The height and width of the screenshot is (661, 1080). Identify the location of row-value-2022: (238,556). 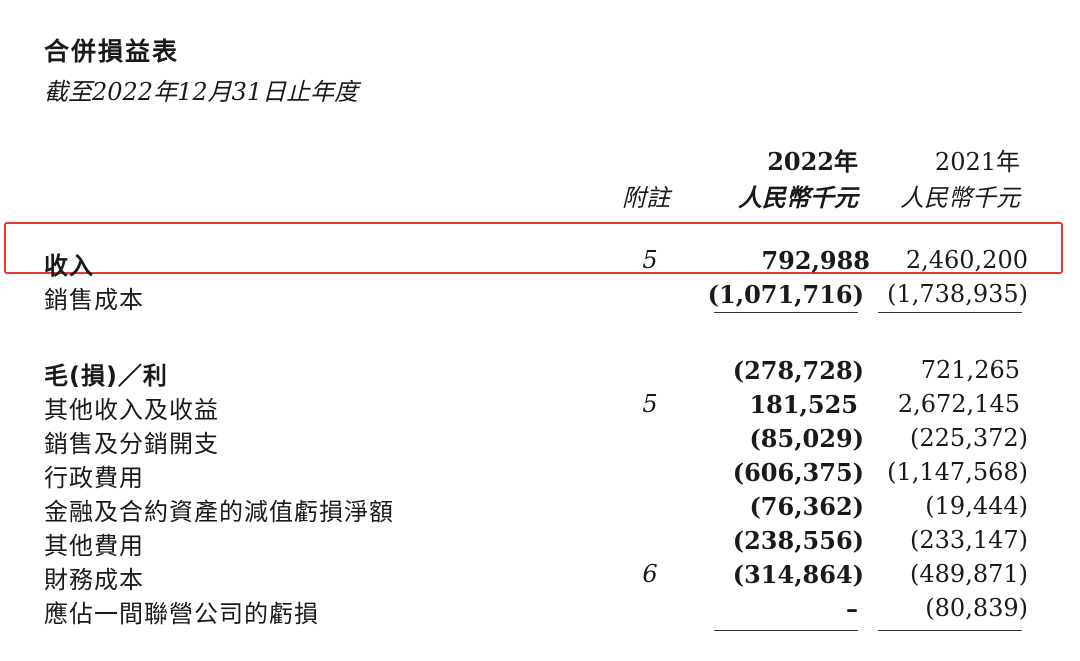
(798, 540).